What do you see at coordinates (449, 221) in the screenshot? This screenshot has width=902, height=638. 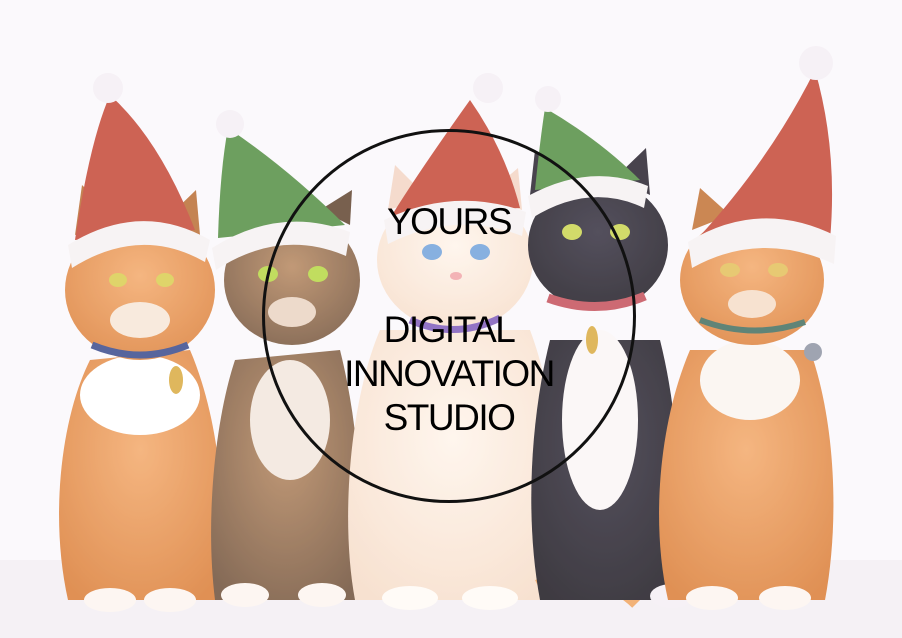 I see `logo-top-word: YOURS` at bounding box center [449, 221].